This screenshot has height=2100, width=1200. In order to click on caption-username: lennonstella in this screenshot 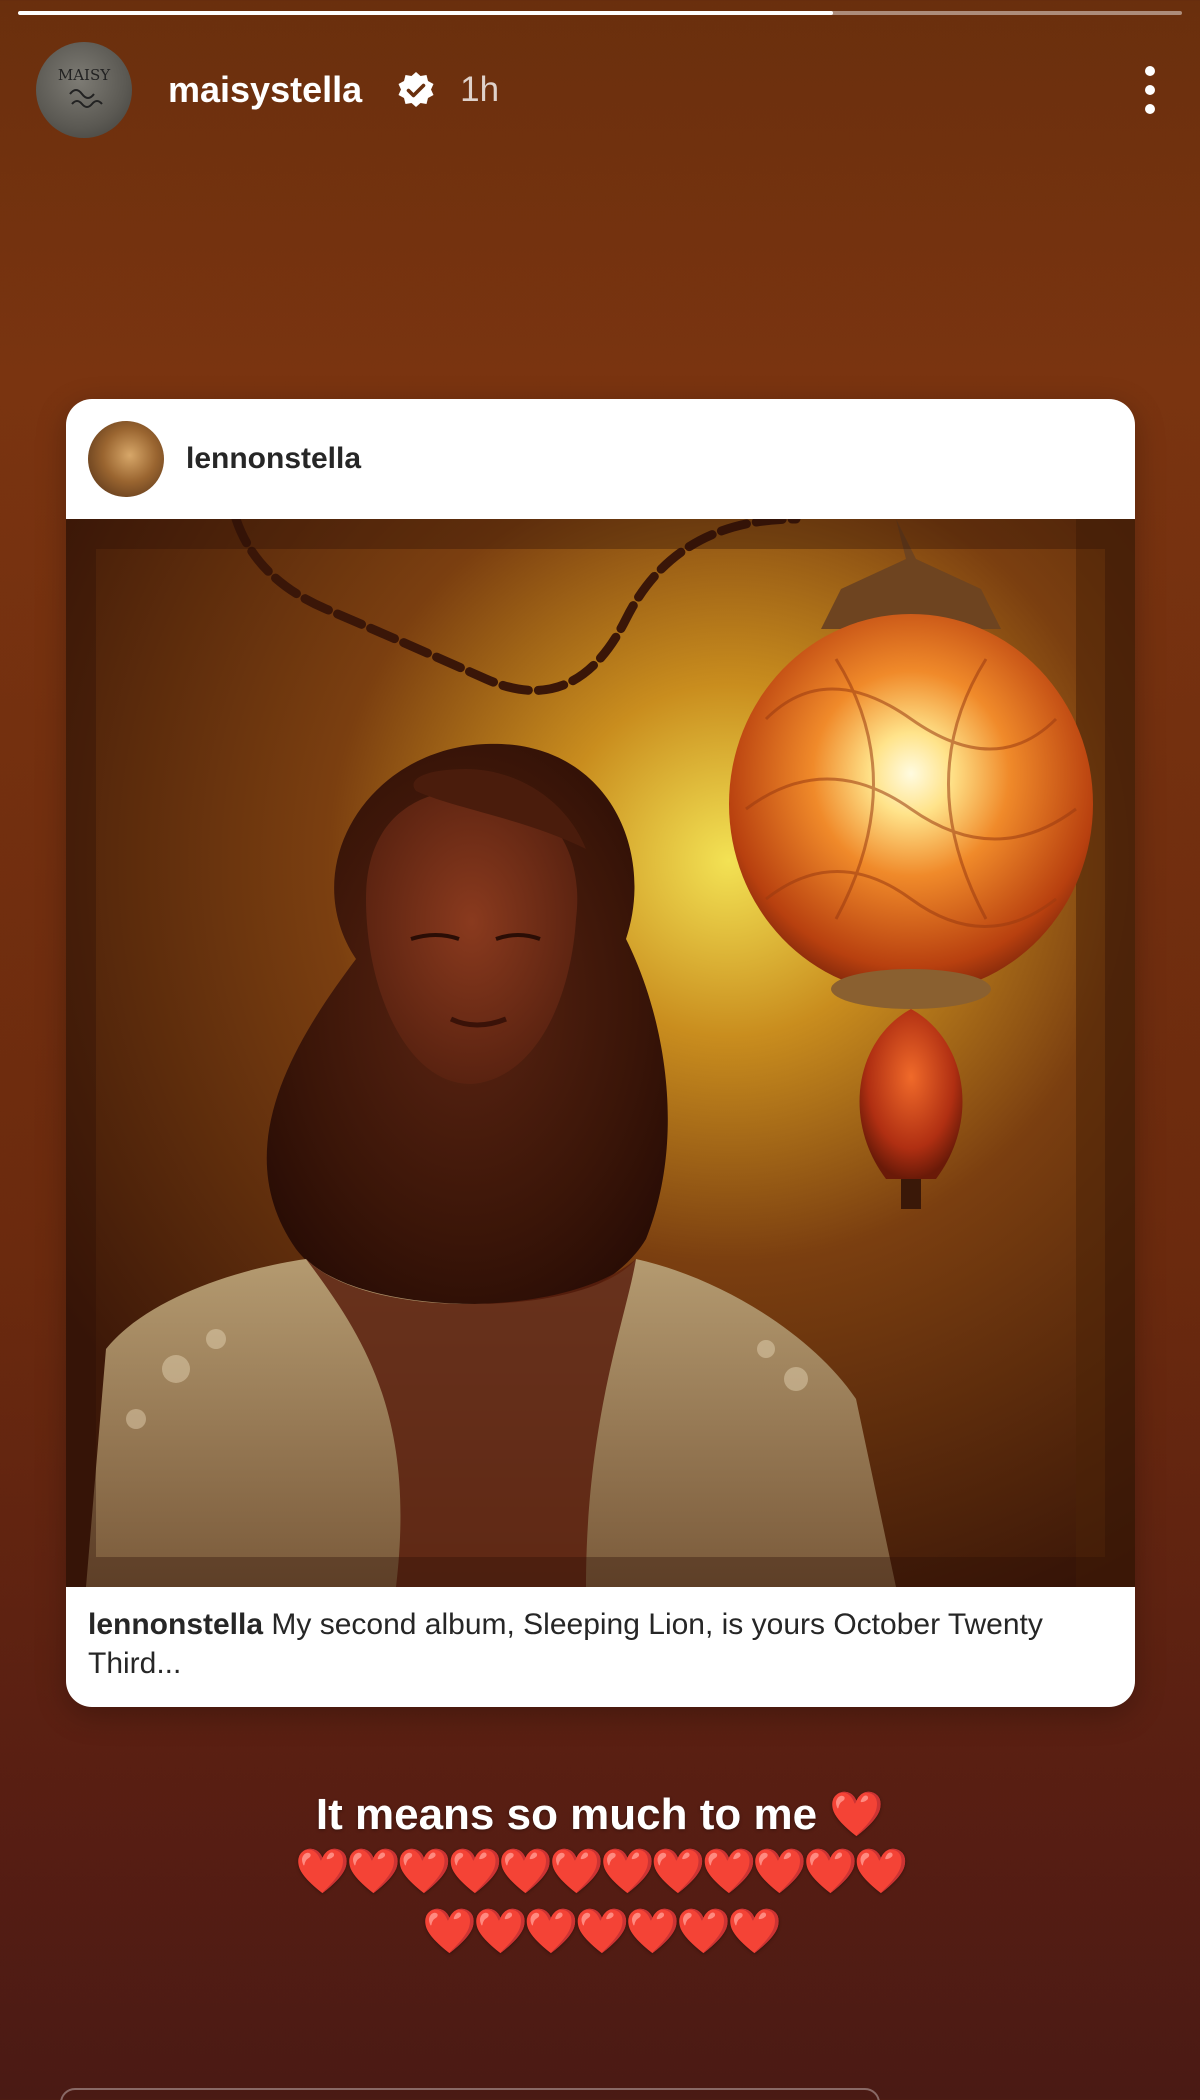, I will do `click(175, 1624)`.